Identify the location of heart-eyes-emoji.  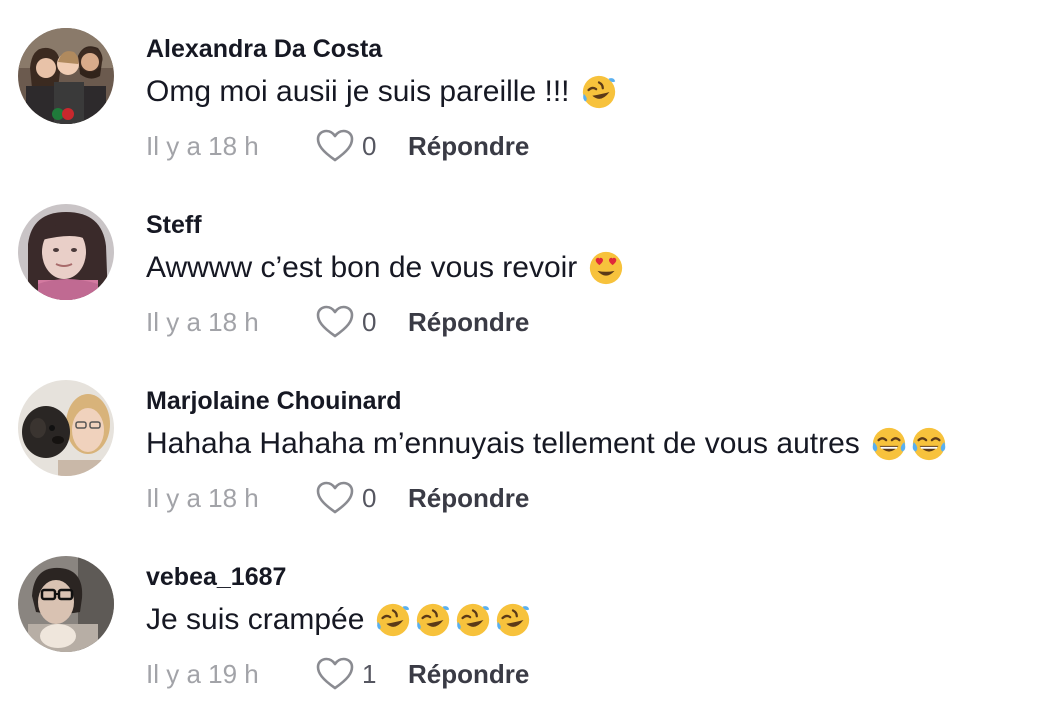
(606, 268).